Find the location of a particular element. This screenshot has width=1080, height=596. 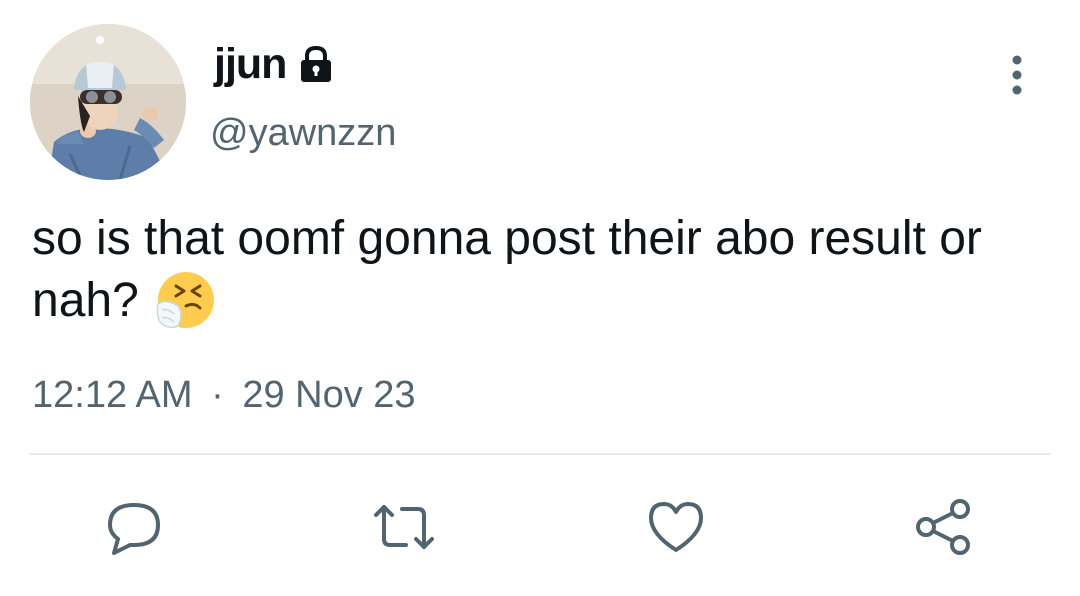

more-options-icon is located at coordinates (1017, 75).